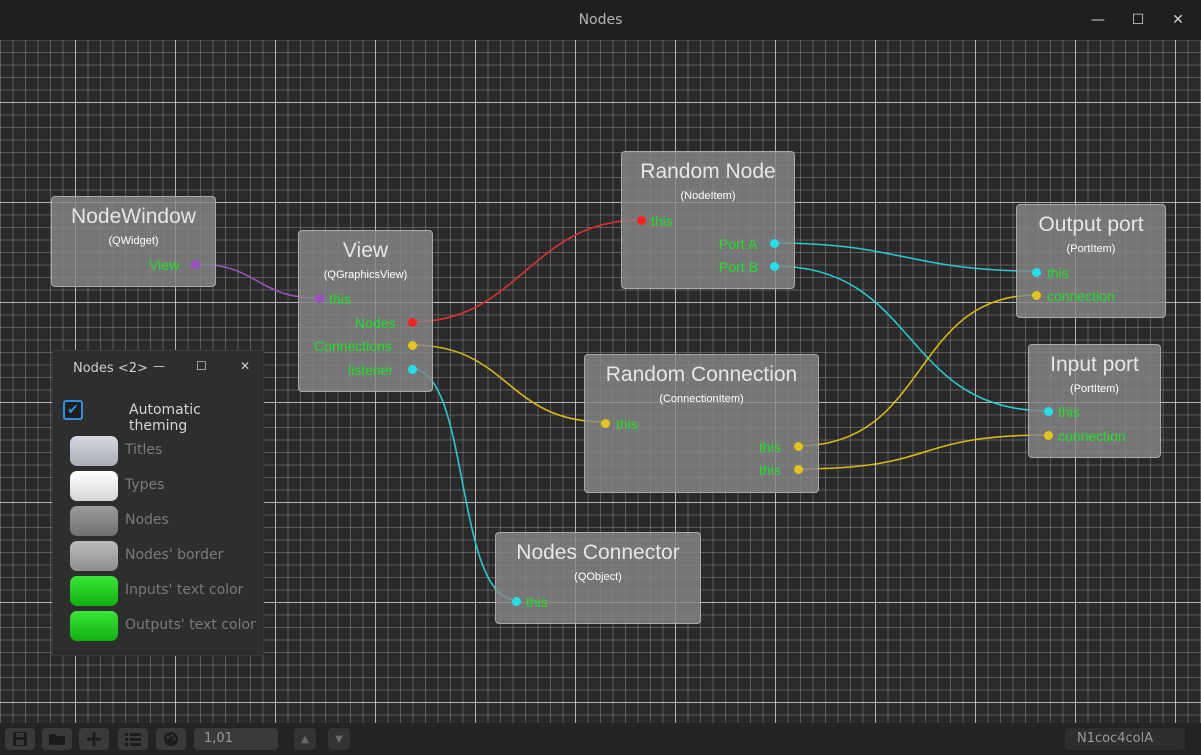  Describe the element at coordinates (133, 216) in the screenshot. I see `node-title: NodeWindow` at that location.